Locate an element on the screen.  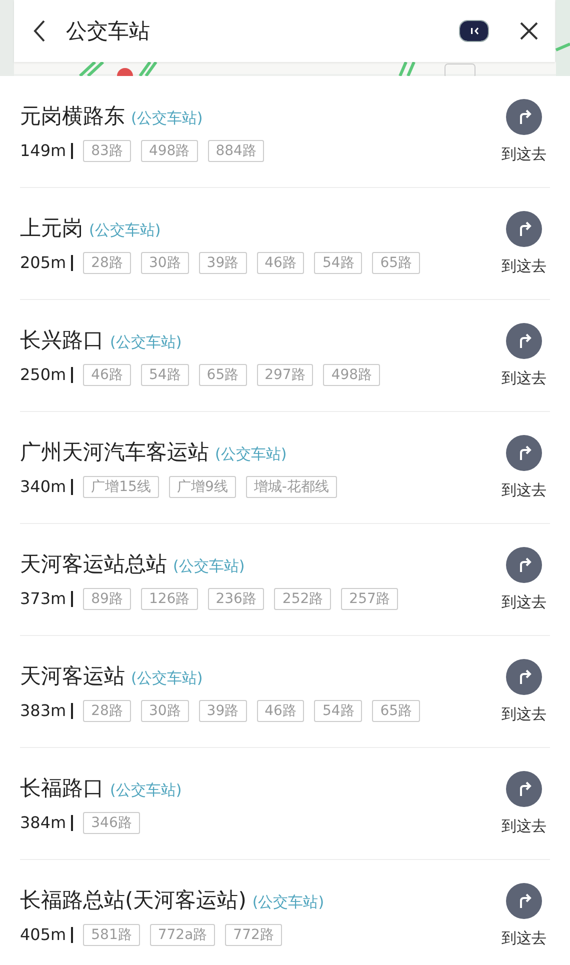
route-tag: 89路 is located at coordinates (107, 599).